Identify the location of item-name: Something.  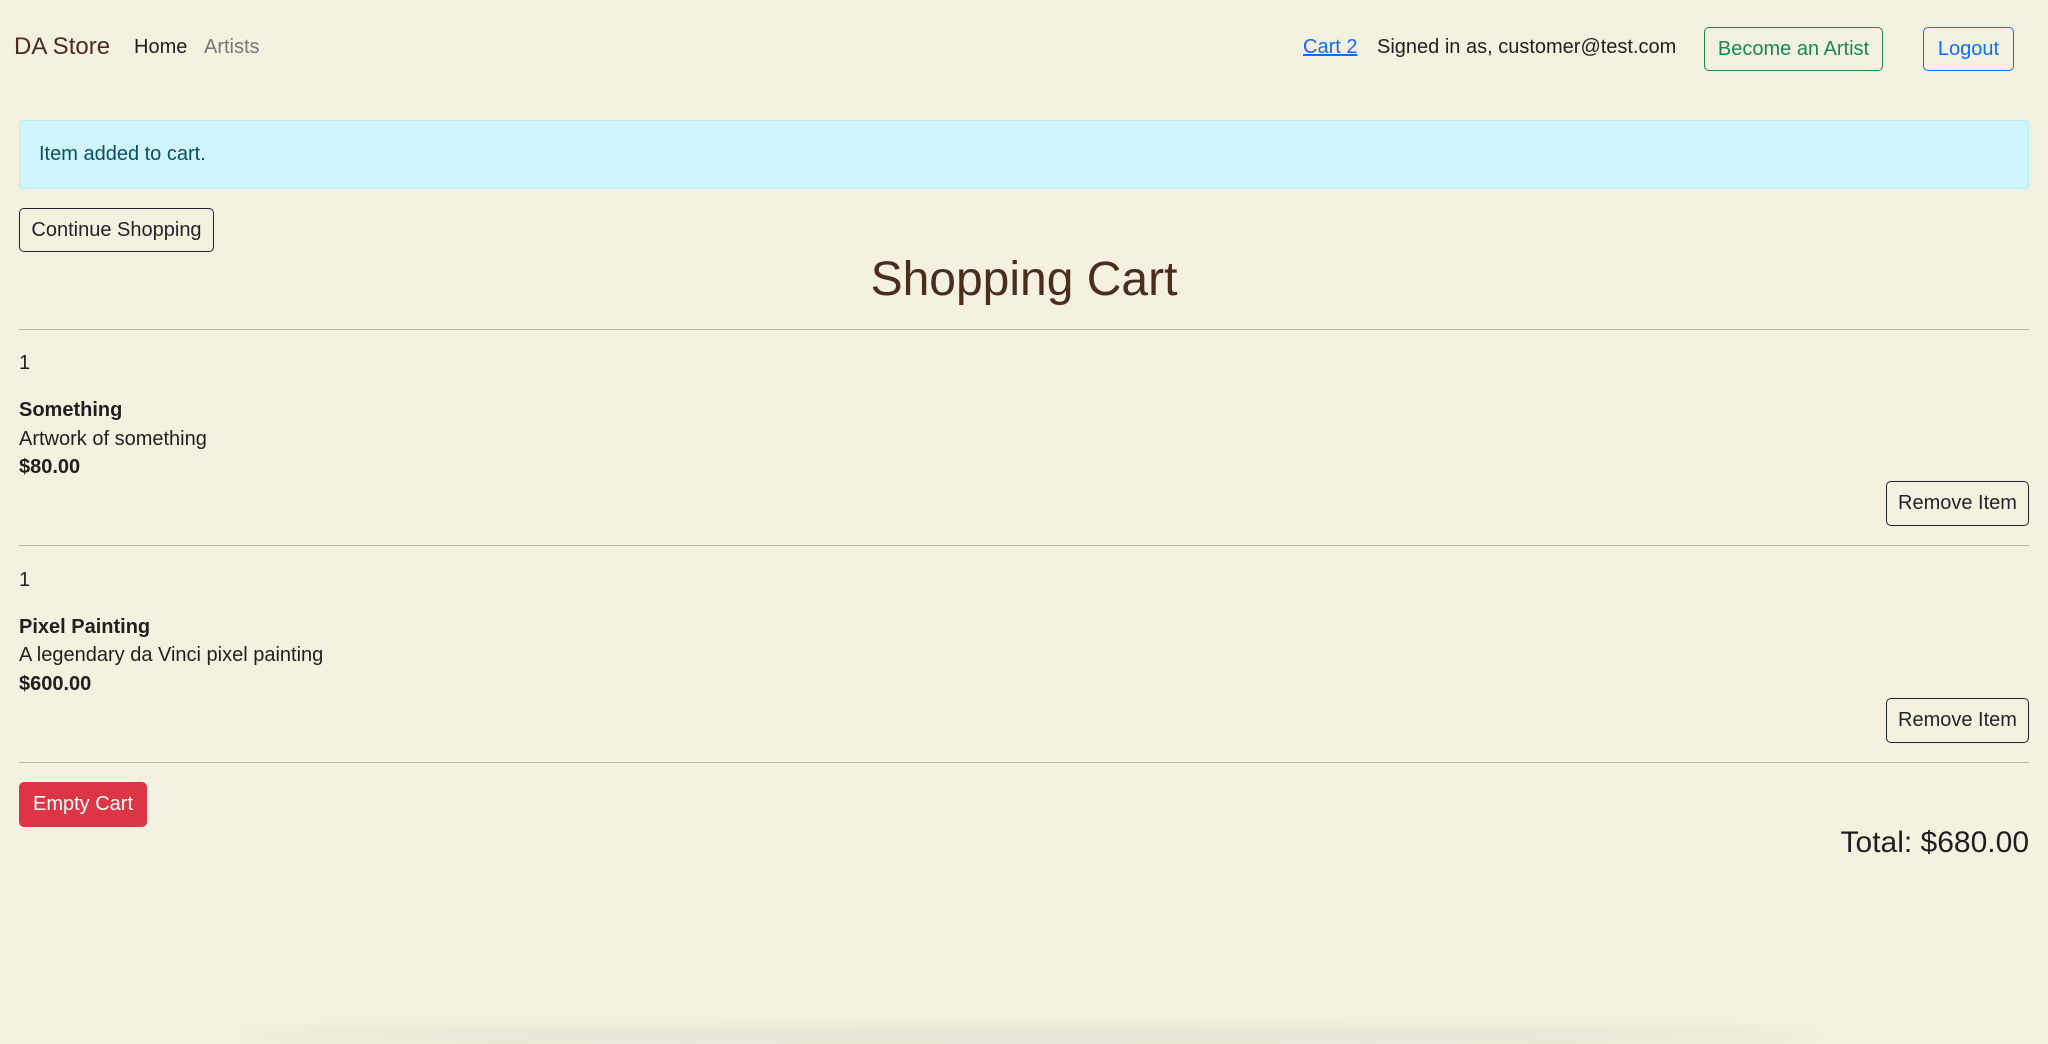
(71, 410).